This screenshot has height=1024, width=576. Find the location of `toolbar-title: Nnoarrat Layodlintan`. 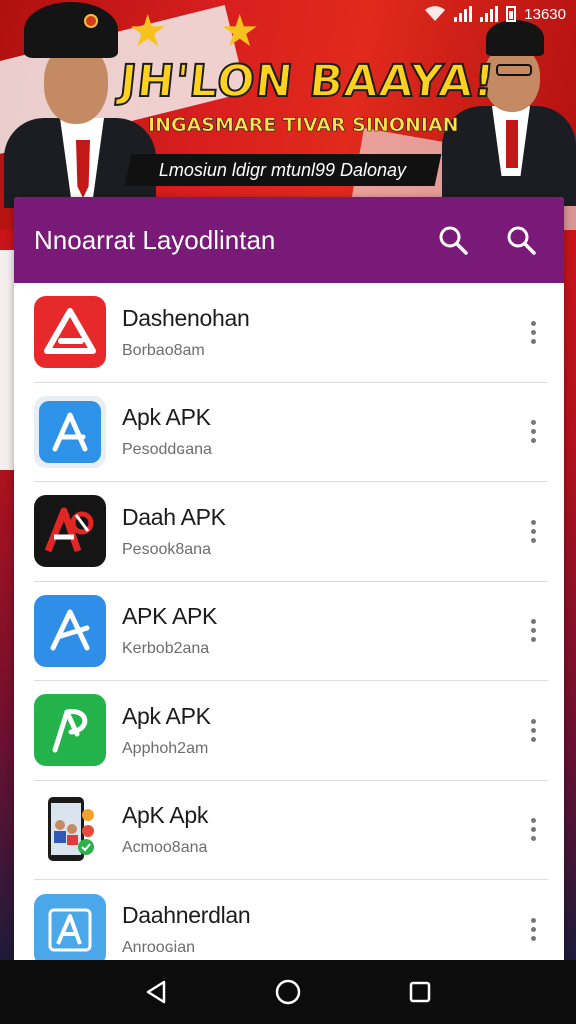

toolbar-title: Nnoarrat Layodlintan is located at coordinates (155, 239).